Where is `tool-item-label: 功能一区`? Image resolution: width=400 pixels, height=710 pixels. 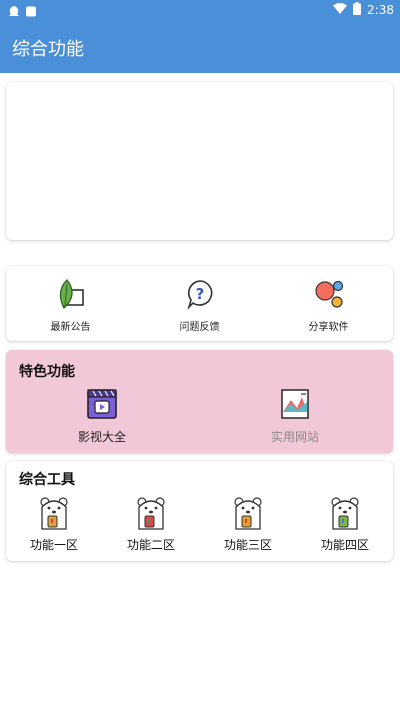 tool-item-label: 功能一区 is located at coordinates (53, 545).